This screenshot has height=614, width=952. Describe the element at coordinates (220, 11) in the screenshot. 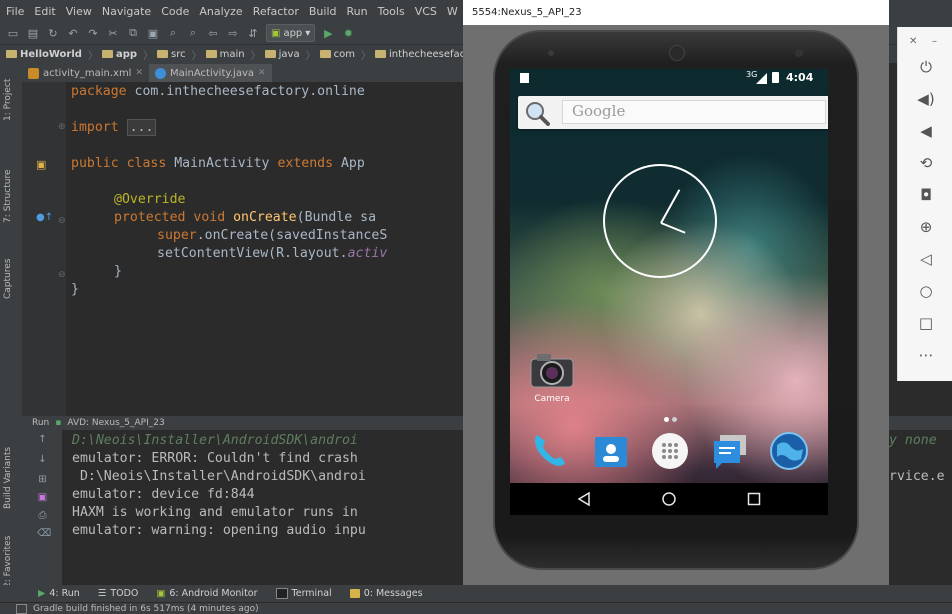

I see `menu-analyze: Analyze` at that location.